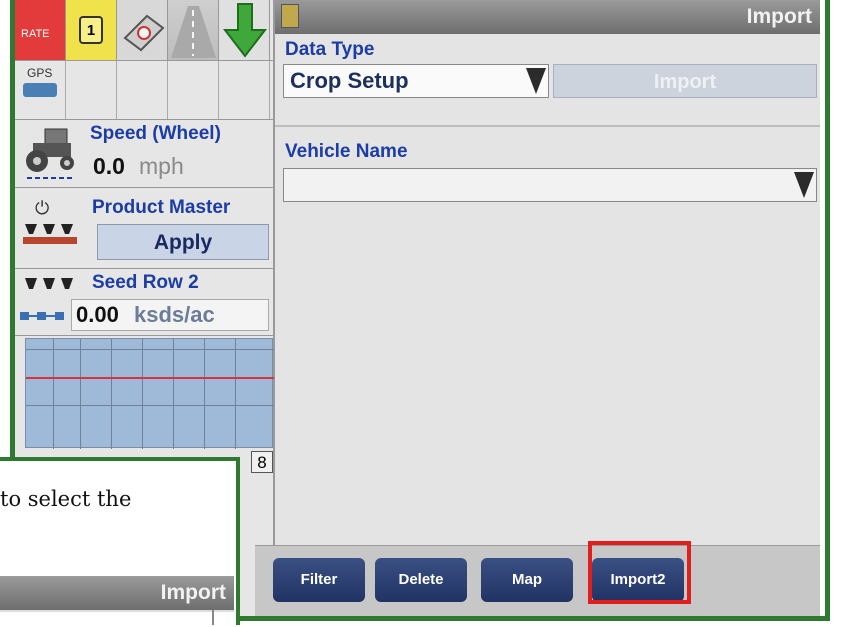  I want to click on rate-status: RATE, so click(40, 30).